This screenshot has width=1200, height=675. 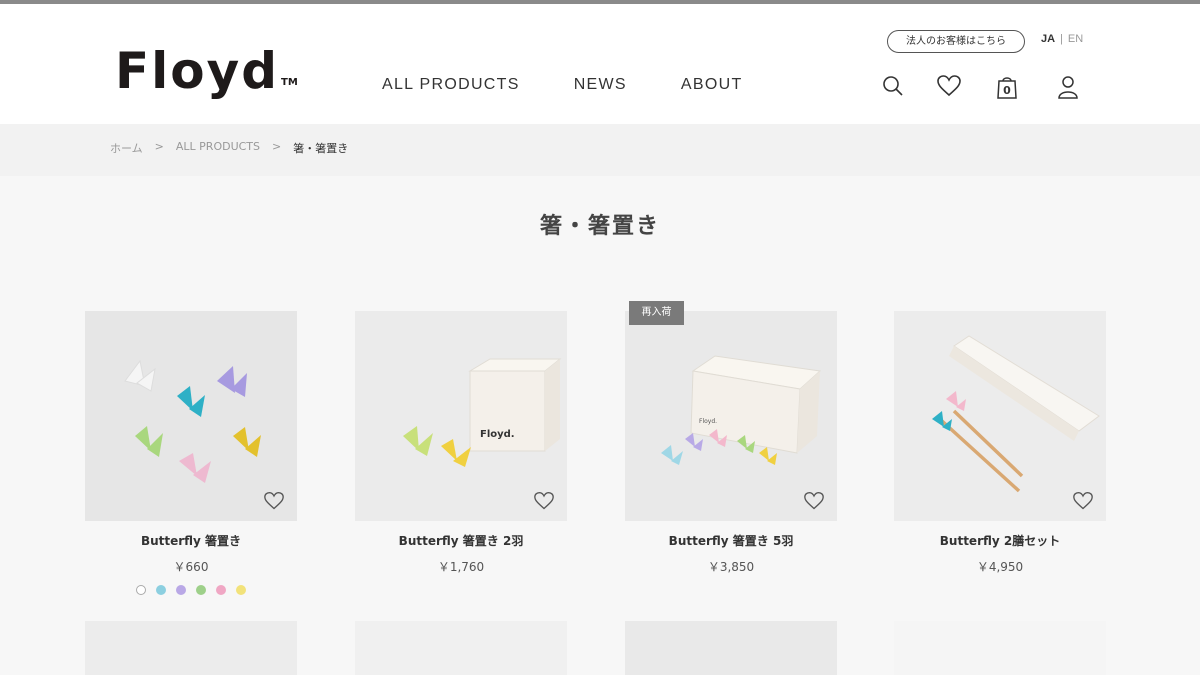 I want to click on logo-text: Floyd, so click(x=197, y=71).